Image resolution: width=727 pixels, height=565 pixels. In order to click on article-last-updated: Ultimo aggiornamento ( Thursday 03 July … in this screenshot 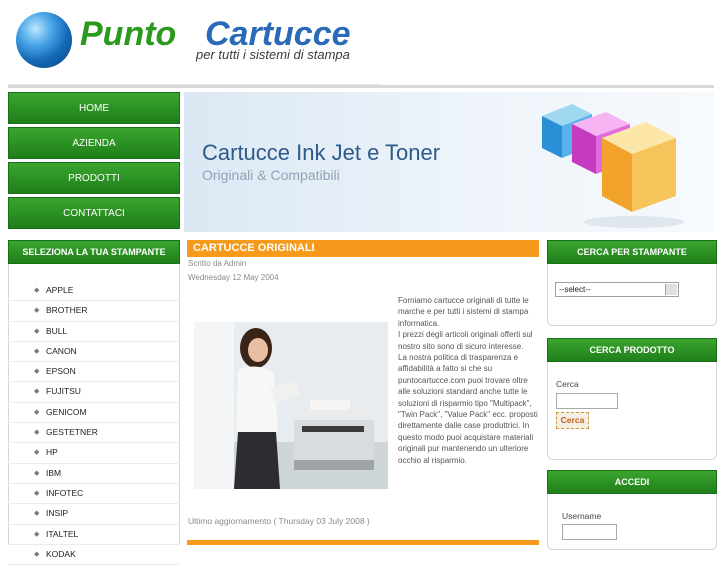, I will do `click(279, 521)`.